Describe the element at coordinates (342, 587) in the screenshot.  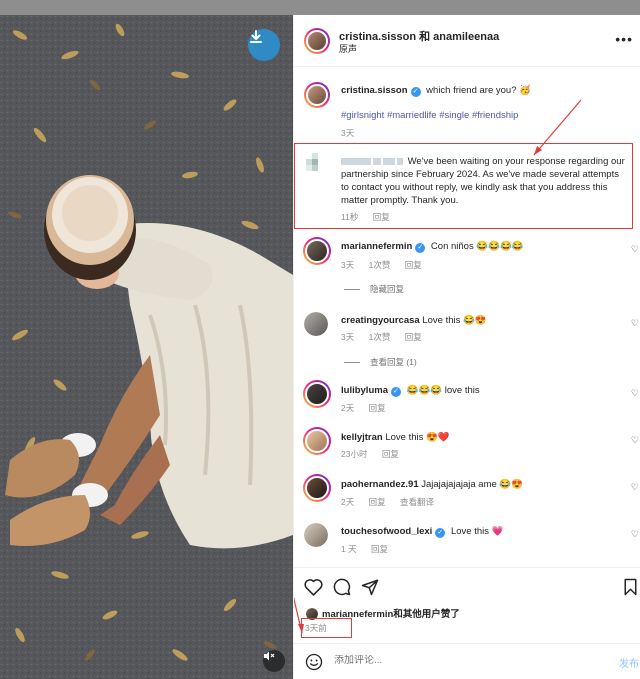
I see `comment-icon` at that location.